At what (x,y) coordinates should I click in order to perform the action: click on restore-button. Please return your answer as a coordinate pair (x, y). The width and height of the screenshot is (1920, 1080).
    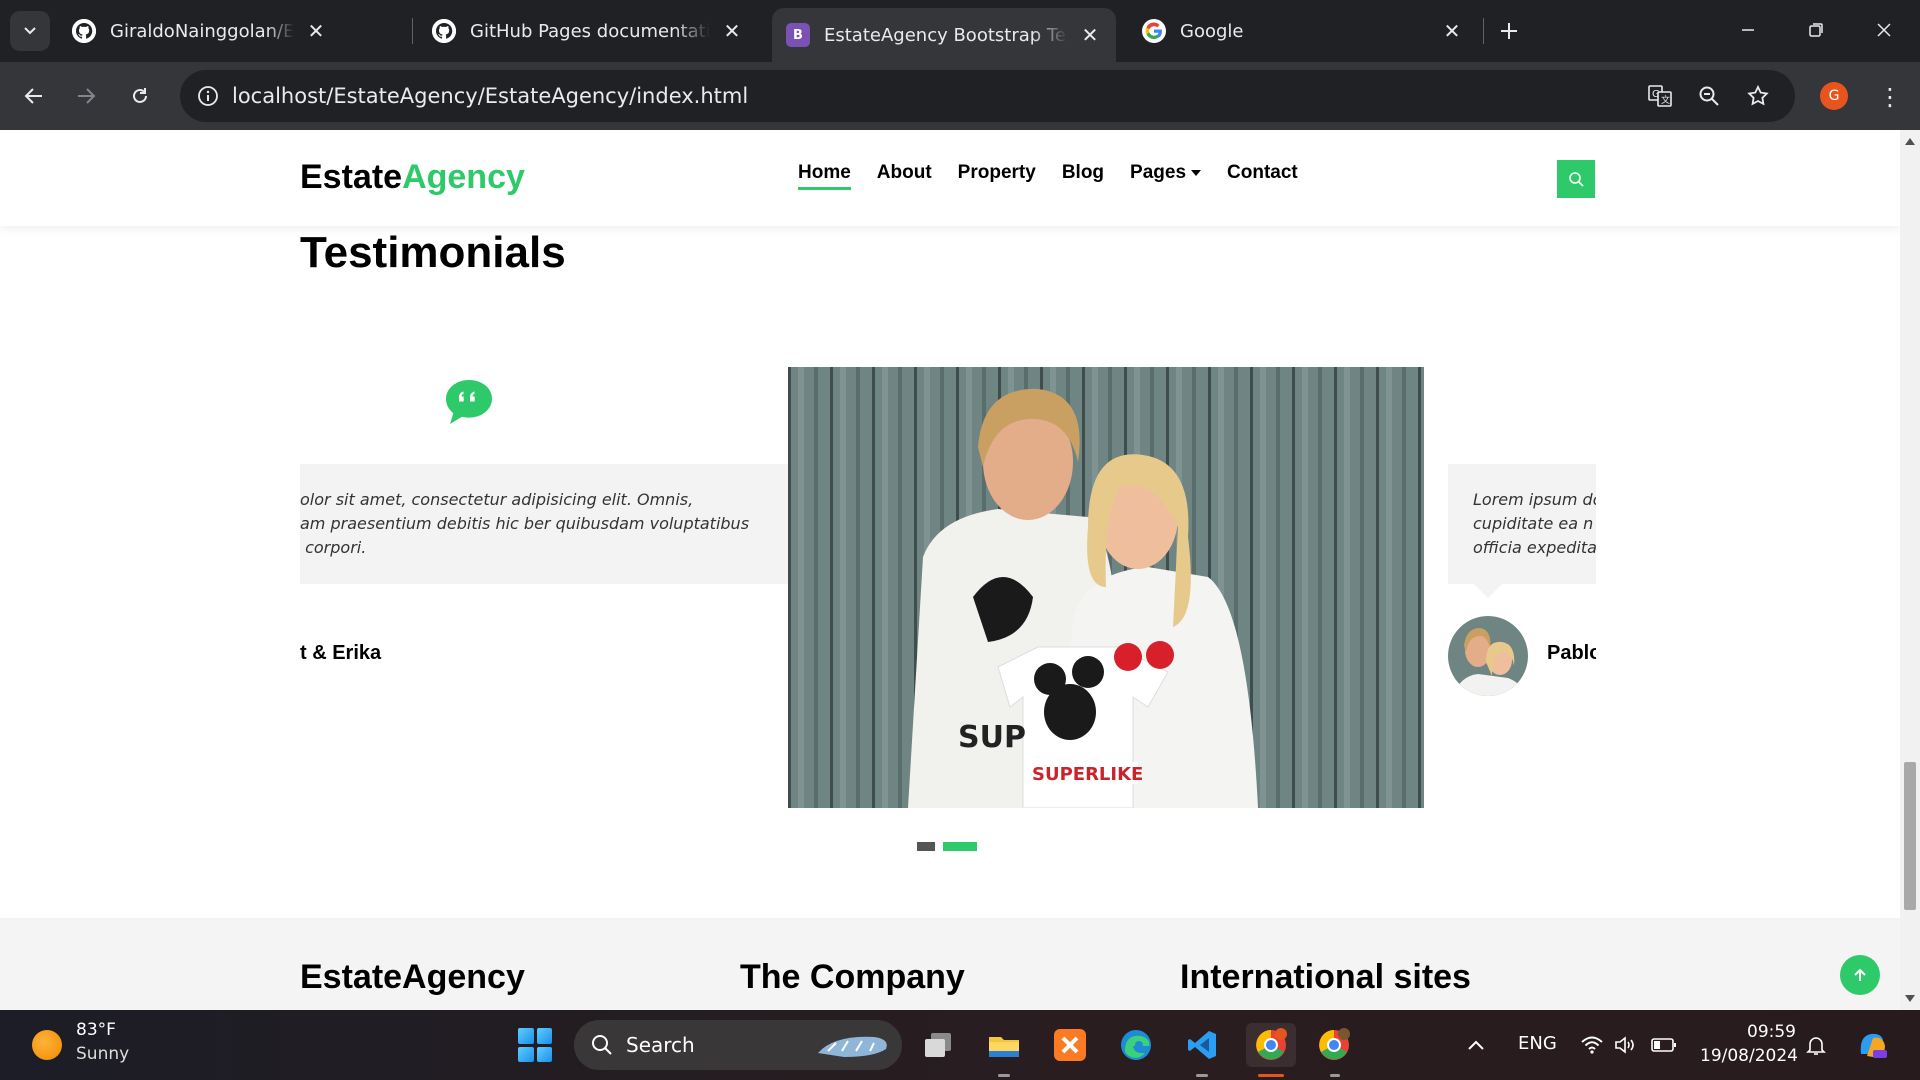
    Looking at the image, I should click on (1816, 30).